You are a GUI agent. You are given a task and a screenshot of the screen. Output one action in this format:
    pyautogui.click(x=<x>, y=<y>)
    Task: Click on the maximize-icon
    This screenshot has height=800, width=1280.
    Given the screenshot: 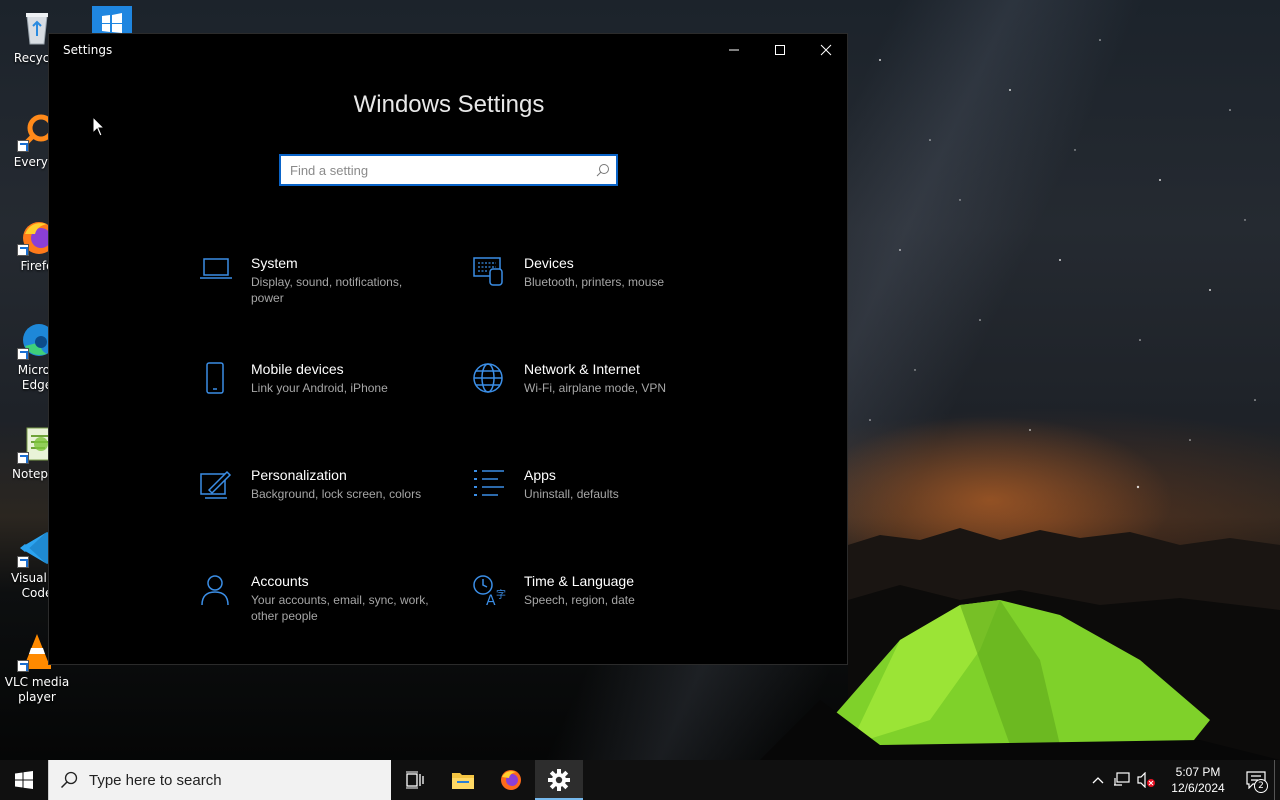 What is the action you would take?
    pyautogui.click(x=780, y=50)
    